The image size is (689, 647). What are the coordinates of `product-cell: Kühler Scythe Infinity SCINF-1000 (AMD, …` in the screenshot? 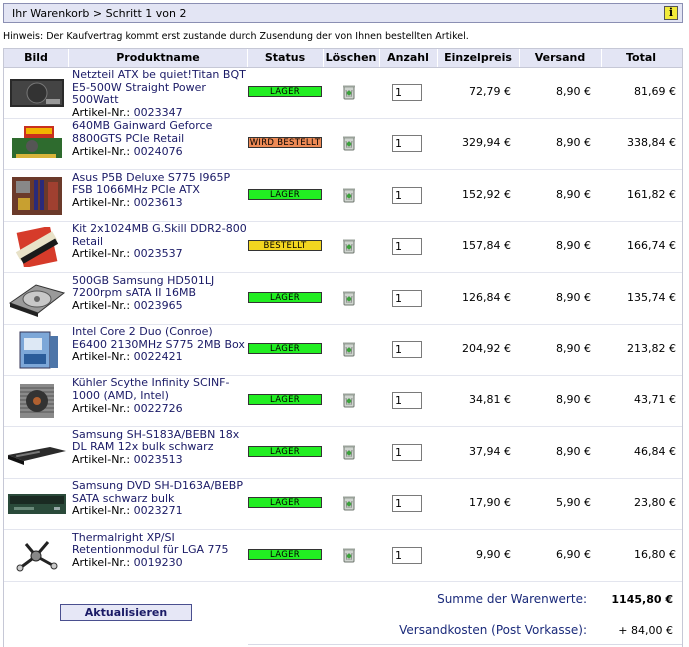 It's located at (161, 396).